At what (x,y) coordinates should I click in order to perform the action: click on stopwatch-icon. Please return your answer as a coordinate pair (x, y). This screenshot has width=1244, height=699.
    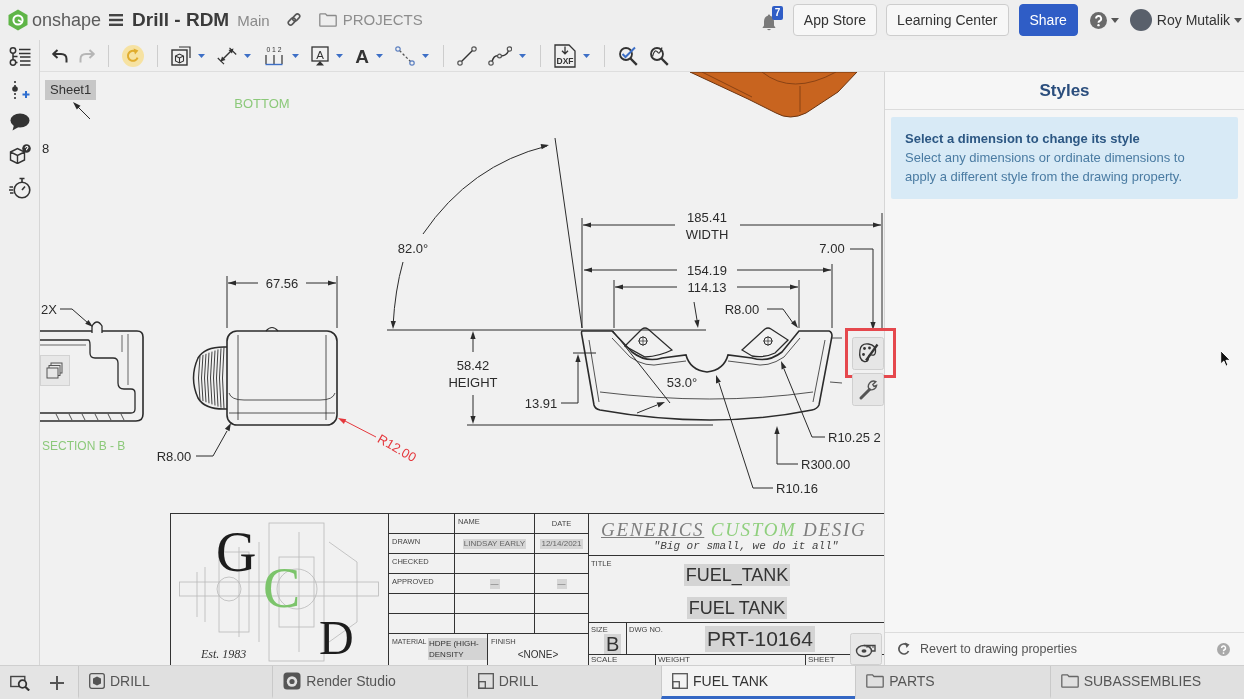
    Looking at the image, I should click on (19, 188).